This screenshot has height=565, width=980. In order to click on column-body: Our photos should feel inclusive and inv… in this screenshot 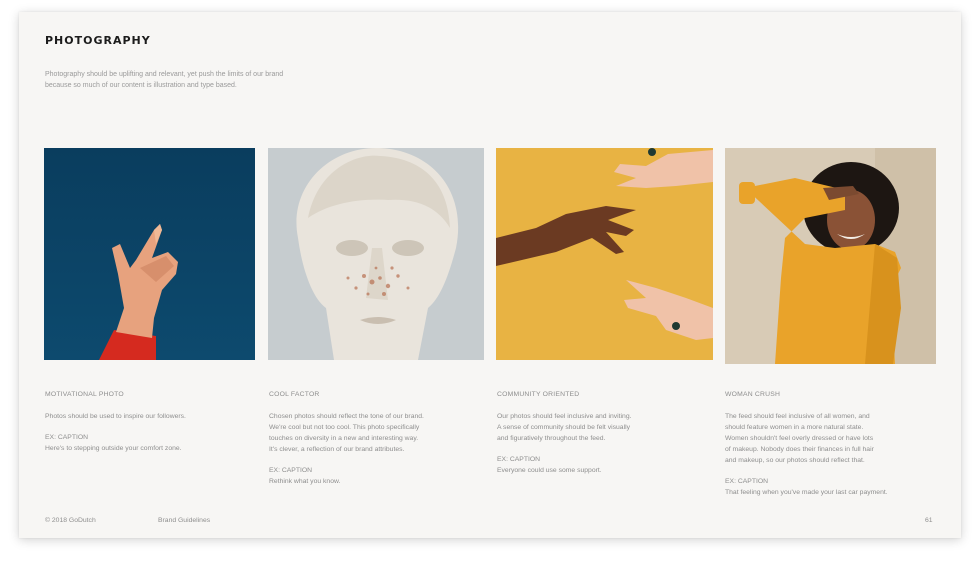, I will do `click(564, 427)`.